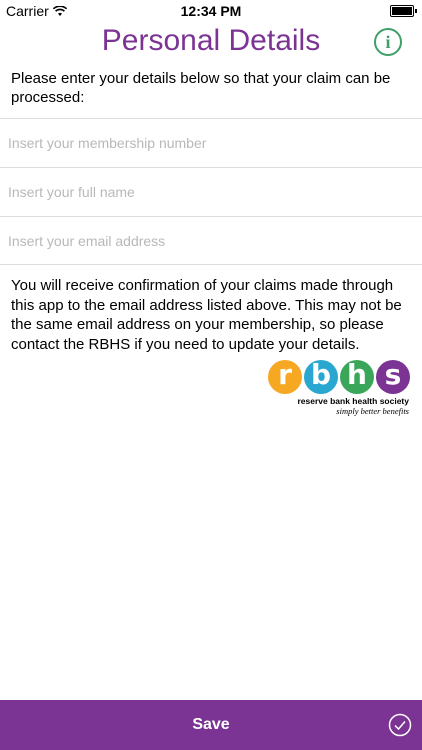  I want to click on save-button: Save, so click(211, 725).